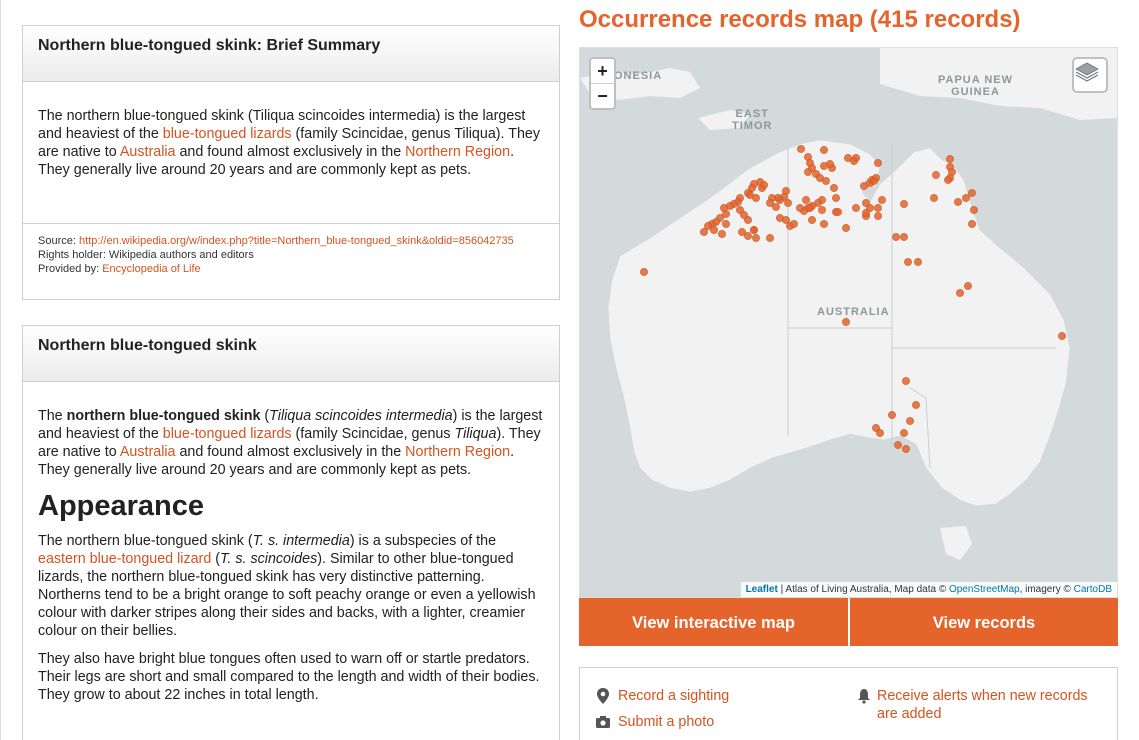  Describe the element at coordinates (673, 696) in the screenshot. I see `record-sighting-link: Record a sighting` at that location.